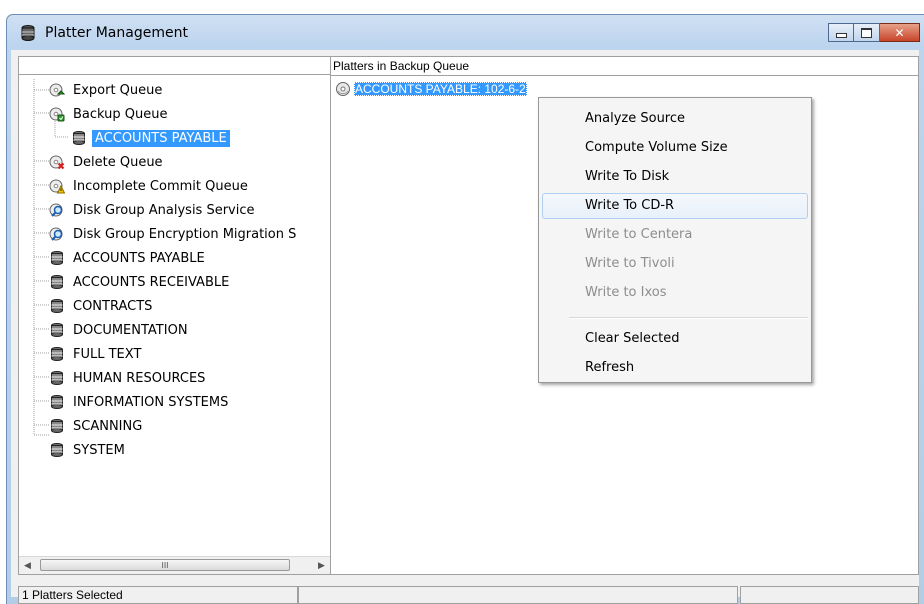 Image resolution: width=924 pixels, height=604 pixels. I want to click on tree-item-label: SCANNING, so click(108, 426).